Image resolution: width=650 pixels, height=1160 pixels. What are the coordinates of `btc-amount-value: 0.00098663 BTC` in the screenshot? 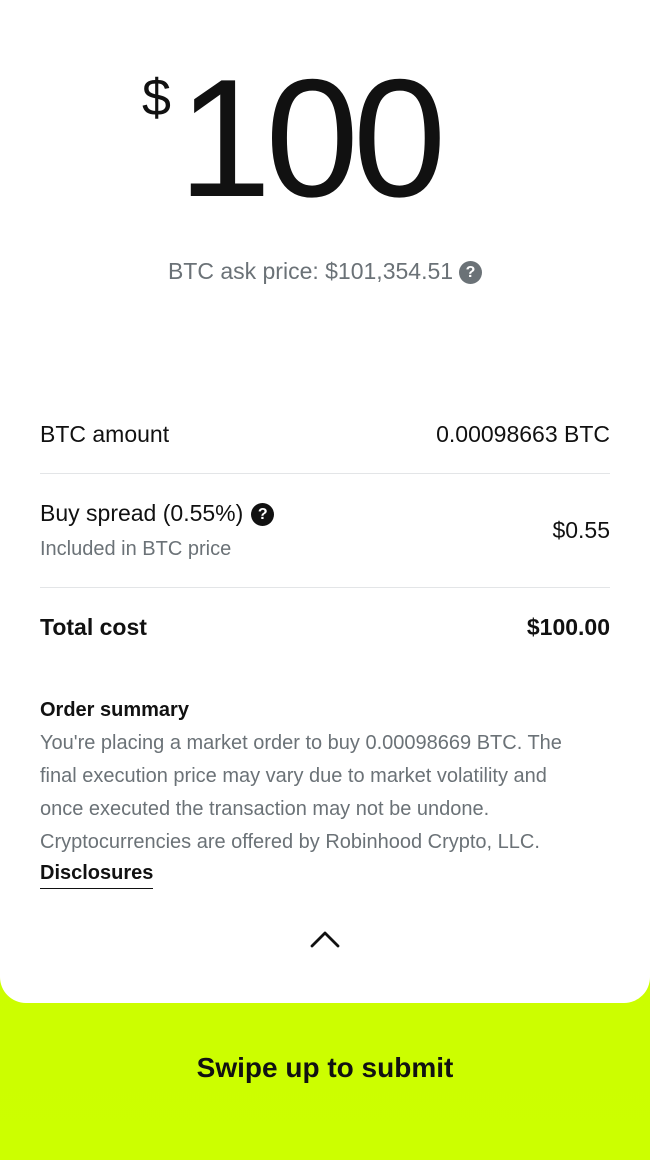 It's located at (523, 434).